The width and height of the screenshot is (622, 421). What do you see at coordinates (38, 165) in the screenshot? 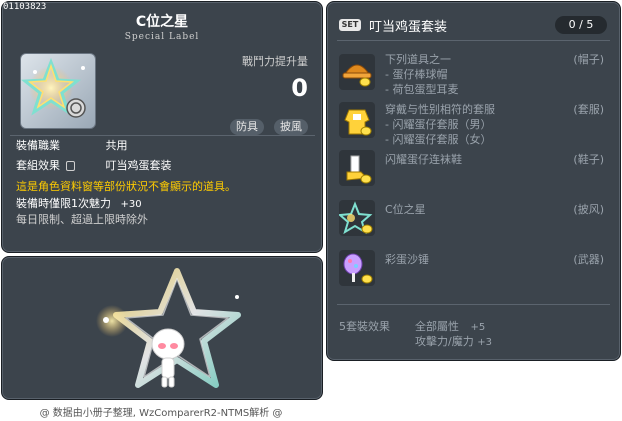
I see `set-effect-label-text: 套組效果` at bounding box center [38, 165].